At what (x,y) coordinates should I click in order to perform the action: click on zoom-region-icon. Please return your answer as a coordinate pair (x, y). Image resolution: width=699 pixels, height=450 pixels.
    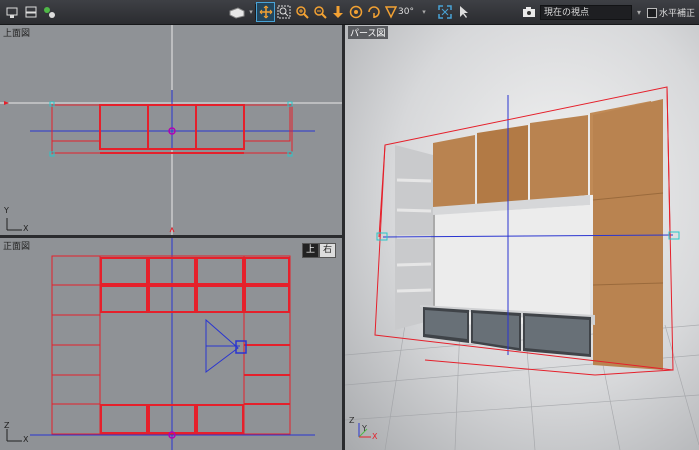
    Looking at the image, I should click on (284, 12).